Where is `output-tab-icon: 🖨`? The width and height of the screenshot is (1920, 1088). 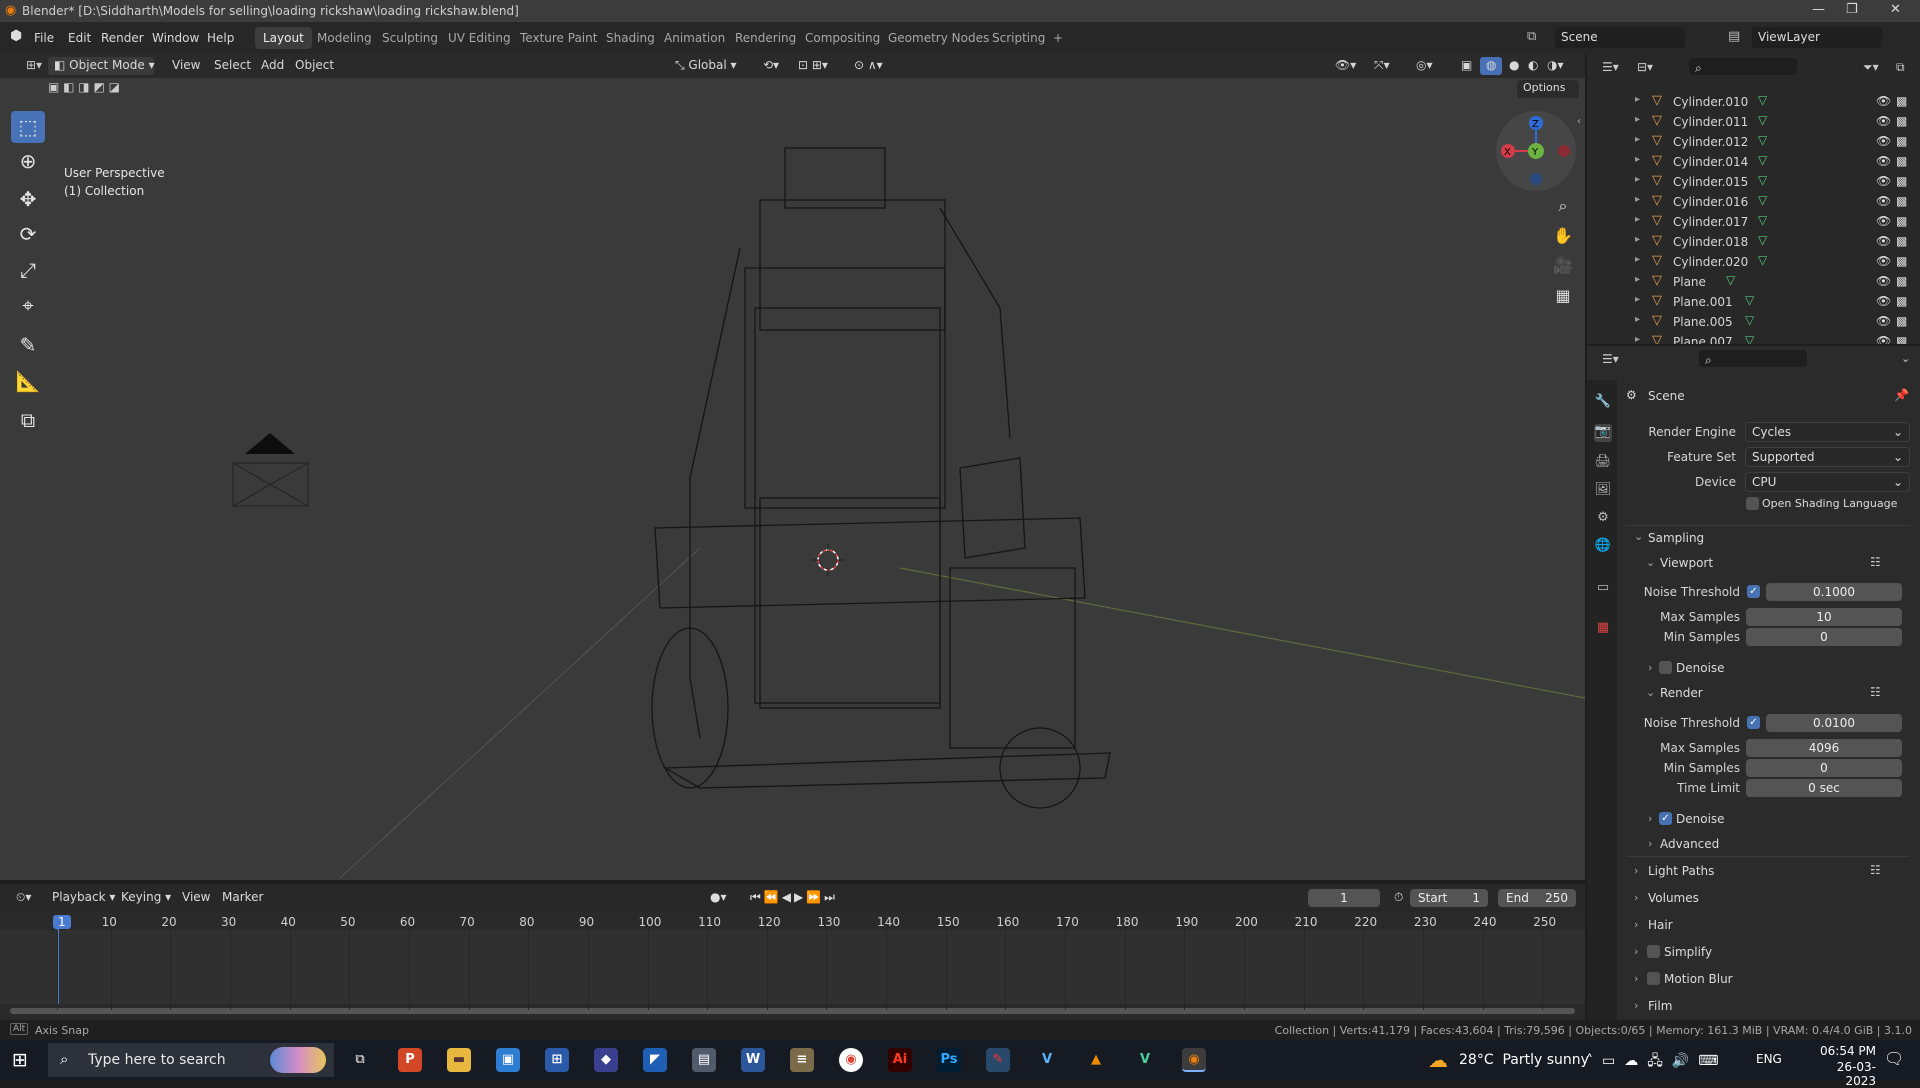 output-tab-icon: 🖨 is located at coordinates (1603, 463).